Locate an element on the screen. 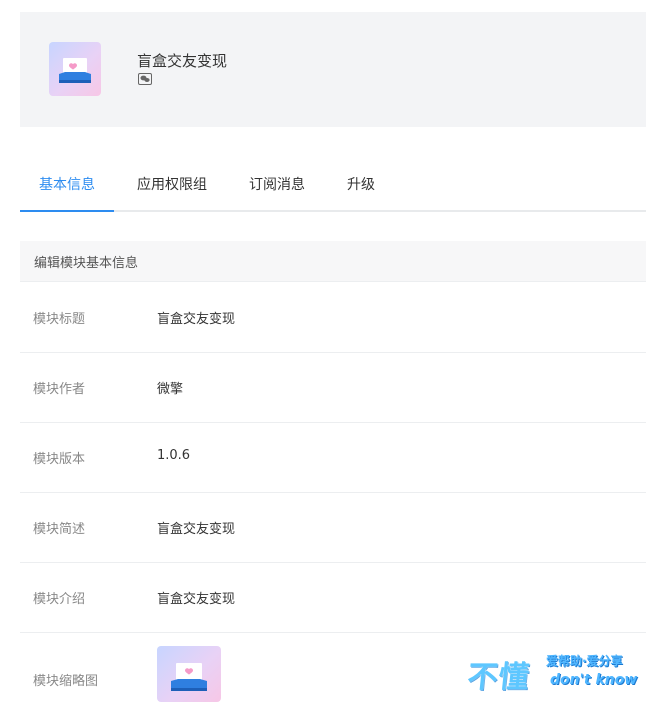 This screenshot has width=646, height=702. wechat-icon is located at coordinates (145, 79).